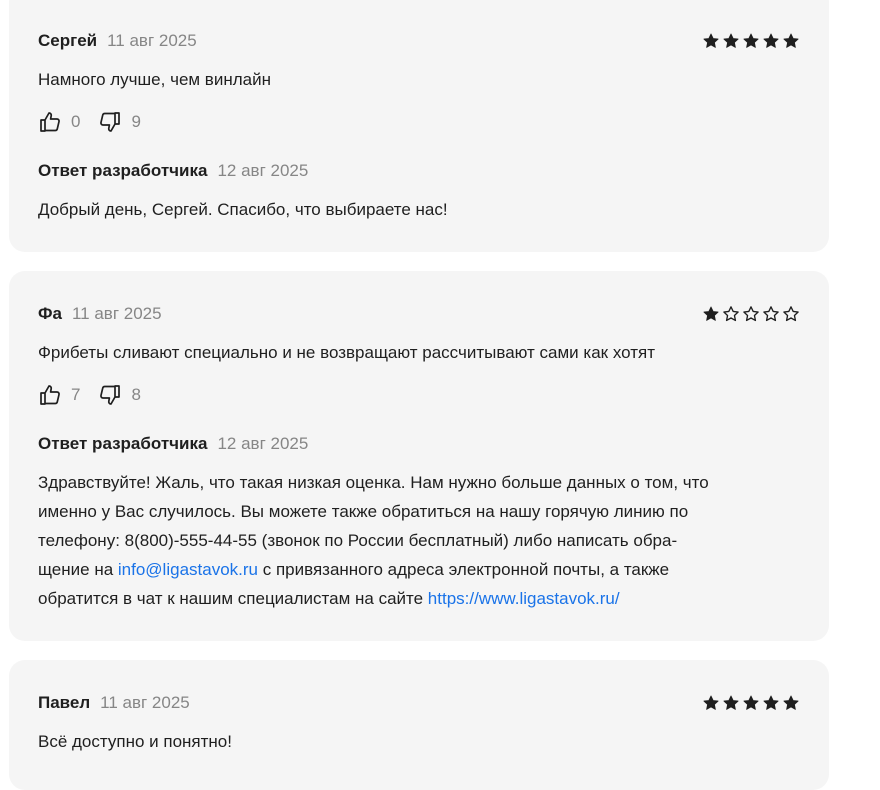 The image size is (880, 790). Describe the element at coordinates (76, 394) in the screenshot. I see `like-count: 7` at that location.